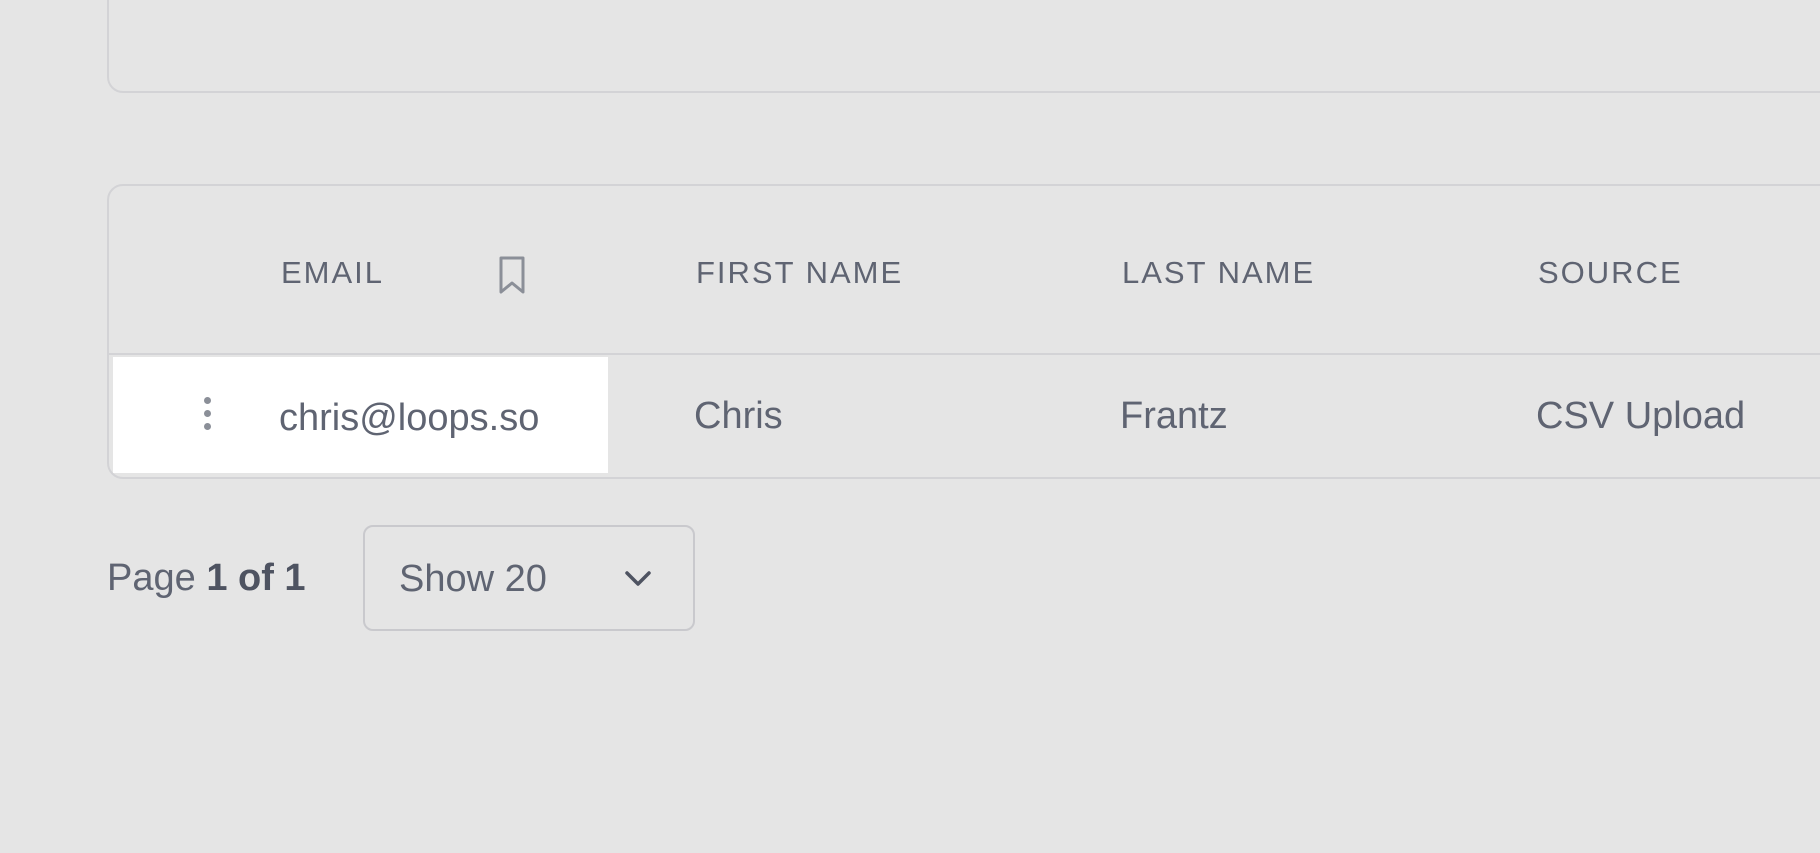 The height and width of the screenshot is (853, 1820). I want to click on page-size-label: Show 20, so click(473, 579).